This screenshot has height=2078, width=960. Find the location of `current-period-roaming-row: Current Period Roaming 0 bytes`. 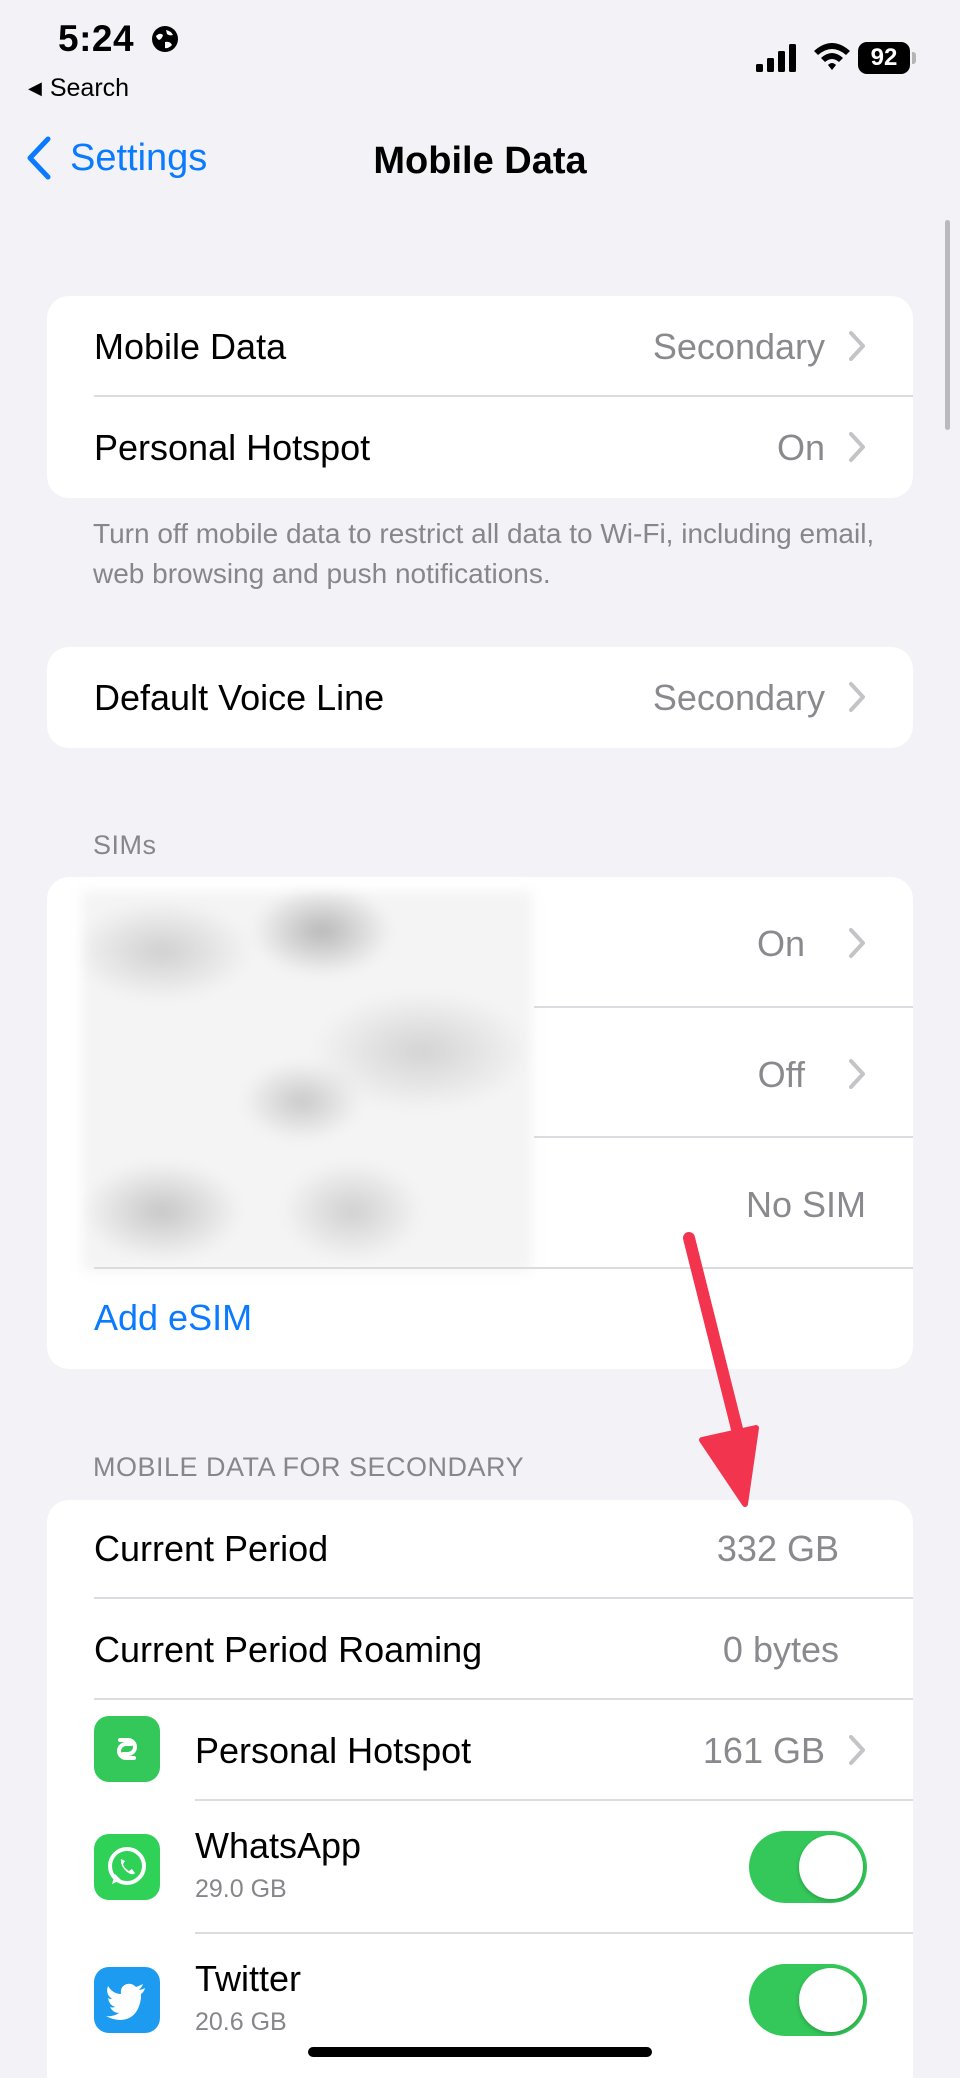

current-period-roaming-row: Current Period Roaming 0 bytes is located at coordinates (480, 1648).